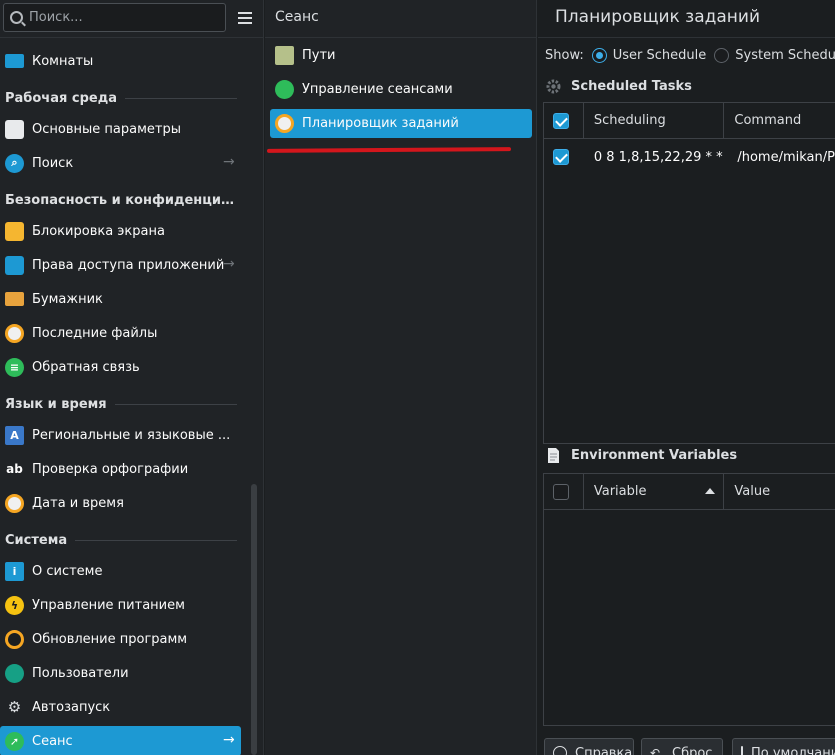 This screenshot has width=835, height=755. What do you see at coordinates (722, 55) in the screenshot?
I see `system-schedule-radio` at bounding box center [722, 55].